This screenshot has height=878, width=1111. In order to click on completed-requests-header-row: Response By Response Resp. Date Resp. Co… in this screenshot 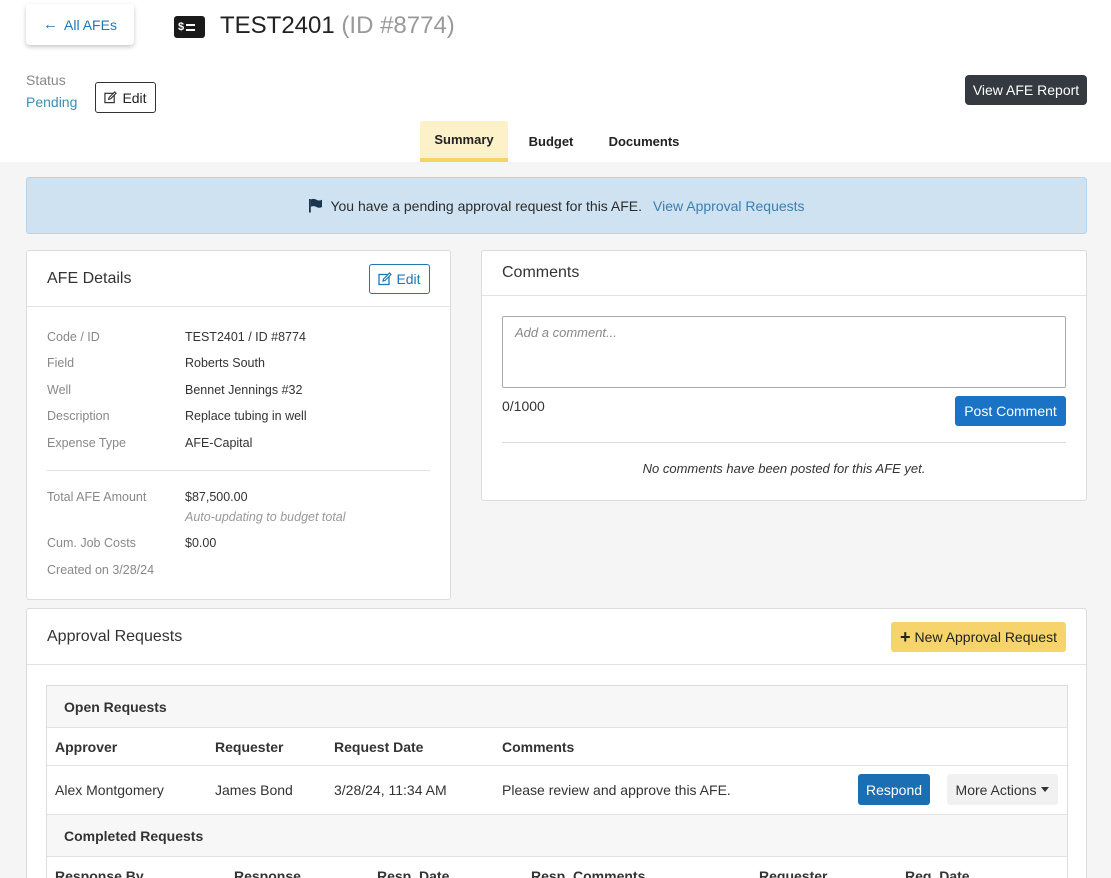, I will do `click(557, 867)`.